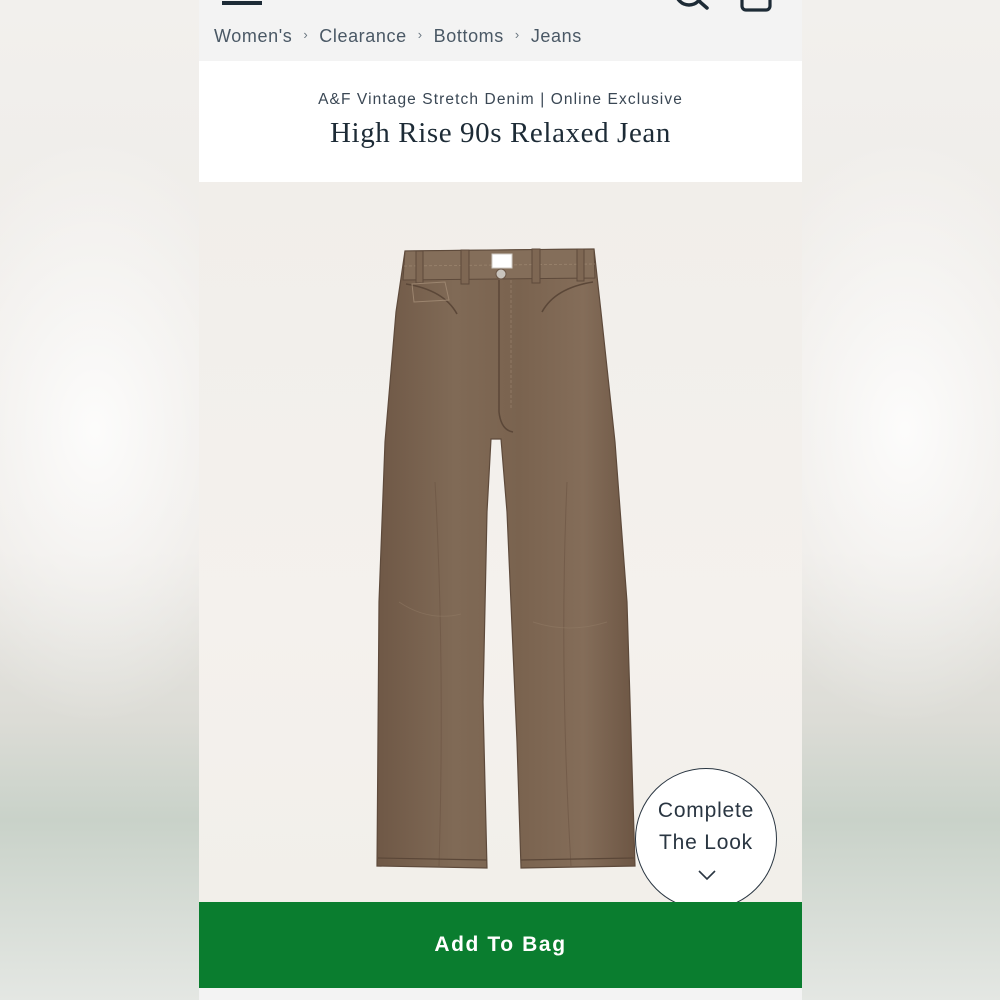 The height and width of the screenshot is (1000, 1000). What do you see at coordinates (706, 810) in the screenshot?
I see `complete-the-look-line1: Complete` at bounding box center [706, 810].